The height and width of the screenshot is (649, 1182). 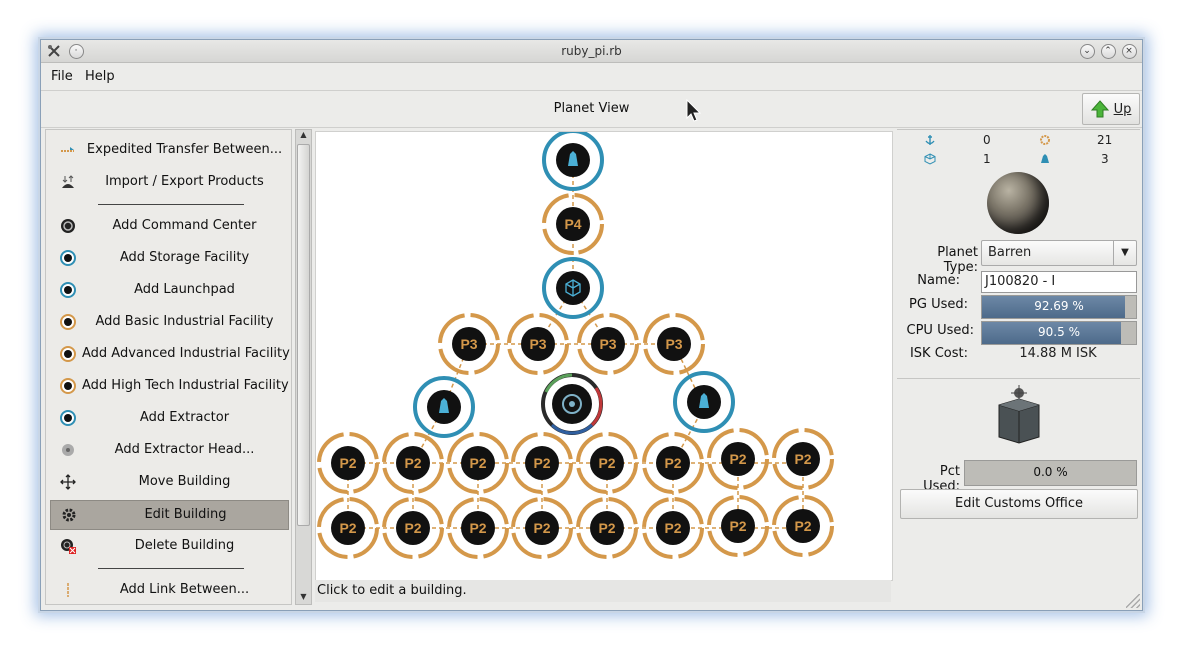 I want to click on tool-label: Add Advanced Industrial Facility, so click(x=186, y=353).